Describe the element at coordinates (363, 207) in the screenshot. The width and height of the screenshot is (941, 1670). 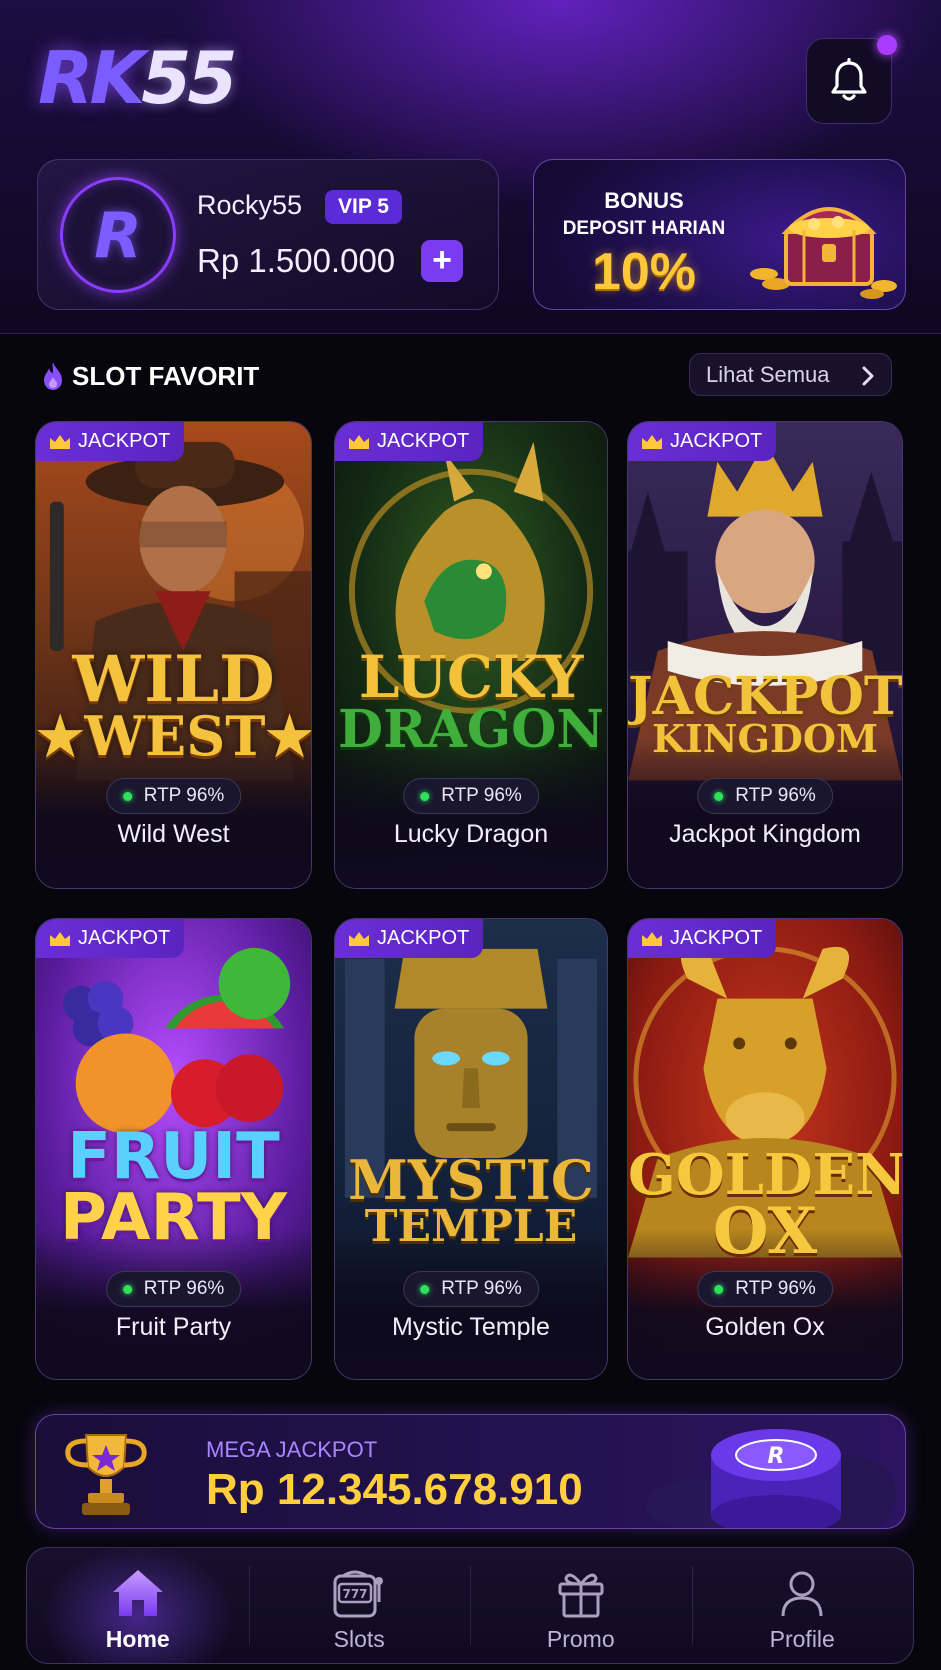
I see `vip-badge: VIP 5` at that location.